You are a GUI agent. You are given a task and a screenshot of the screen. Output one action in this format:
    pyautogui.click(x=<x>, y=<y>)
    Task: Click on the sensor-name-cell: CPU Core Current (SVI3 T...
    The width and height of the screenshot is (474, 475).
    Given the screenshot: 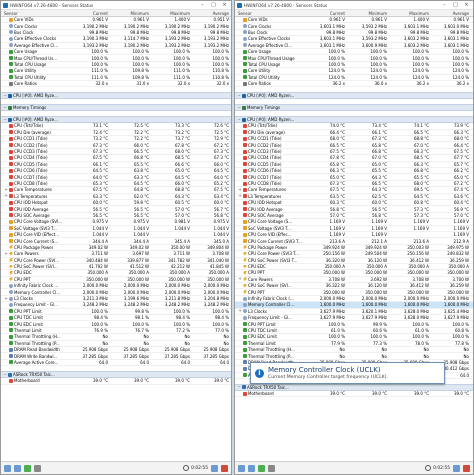 What is the action you would take?
    pyautogui.click(x=270, y=241)
    